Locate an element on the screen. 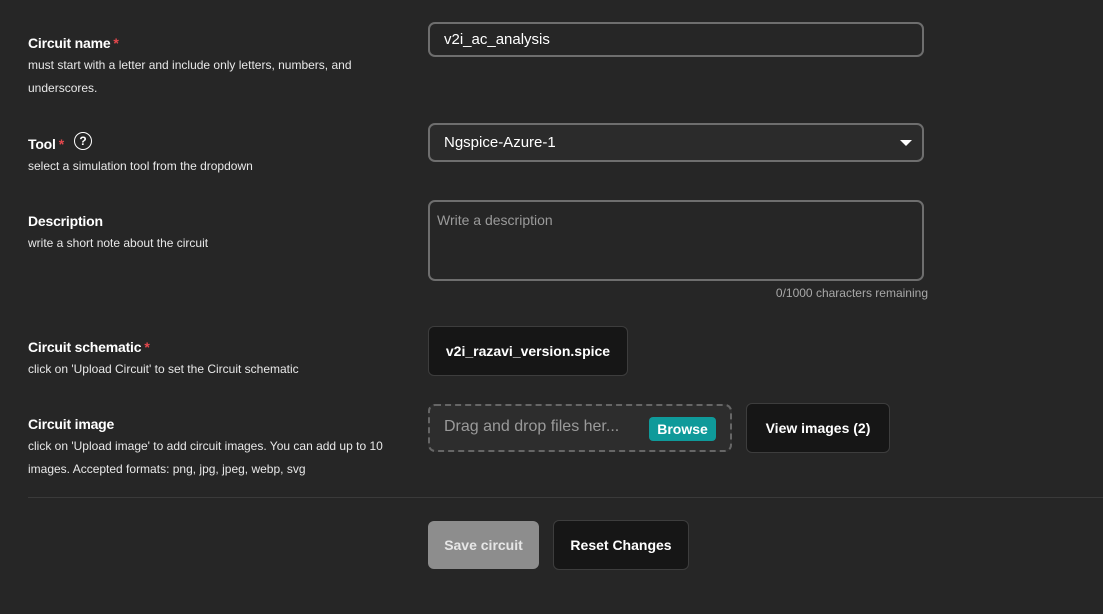  image-dropzone: Drag and drop files her... Browse is located at coordinates (580, 428).